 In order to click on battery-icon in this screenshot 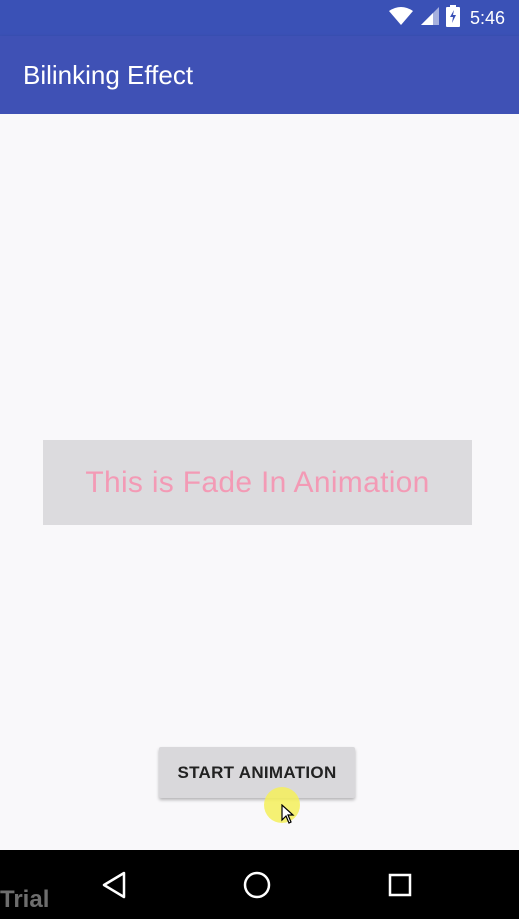, I will do `click(452, 18)`.